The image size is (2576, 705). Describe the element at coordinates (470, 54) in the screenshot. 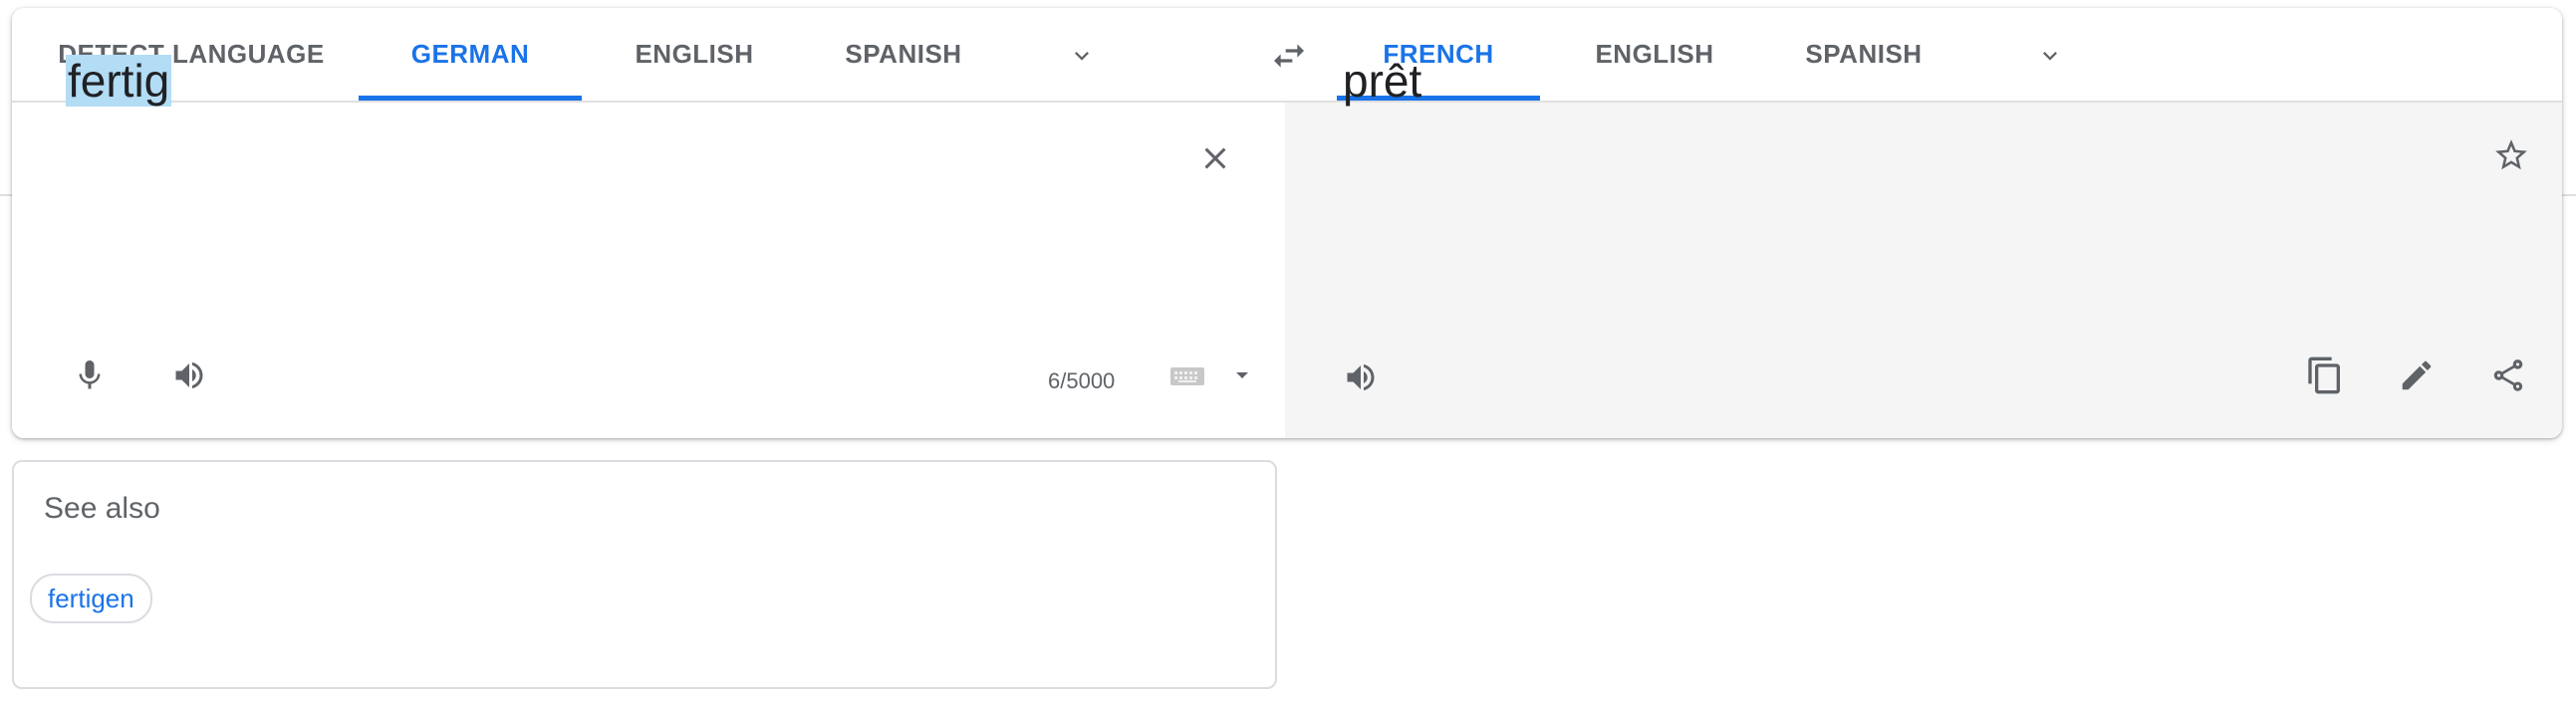

I see `tab-source-german: GERMAN` at that location.